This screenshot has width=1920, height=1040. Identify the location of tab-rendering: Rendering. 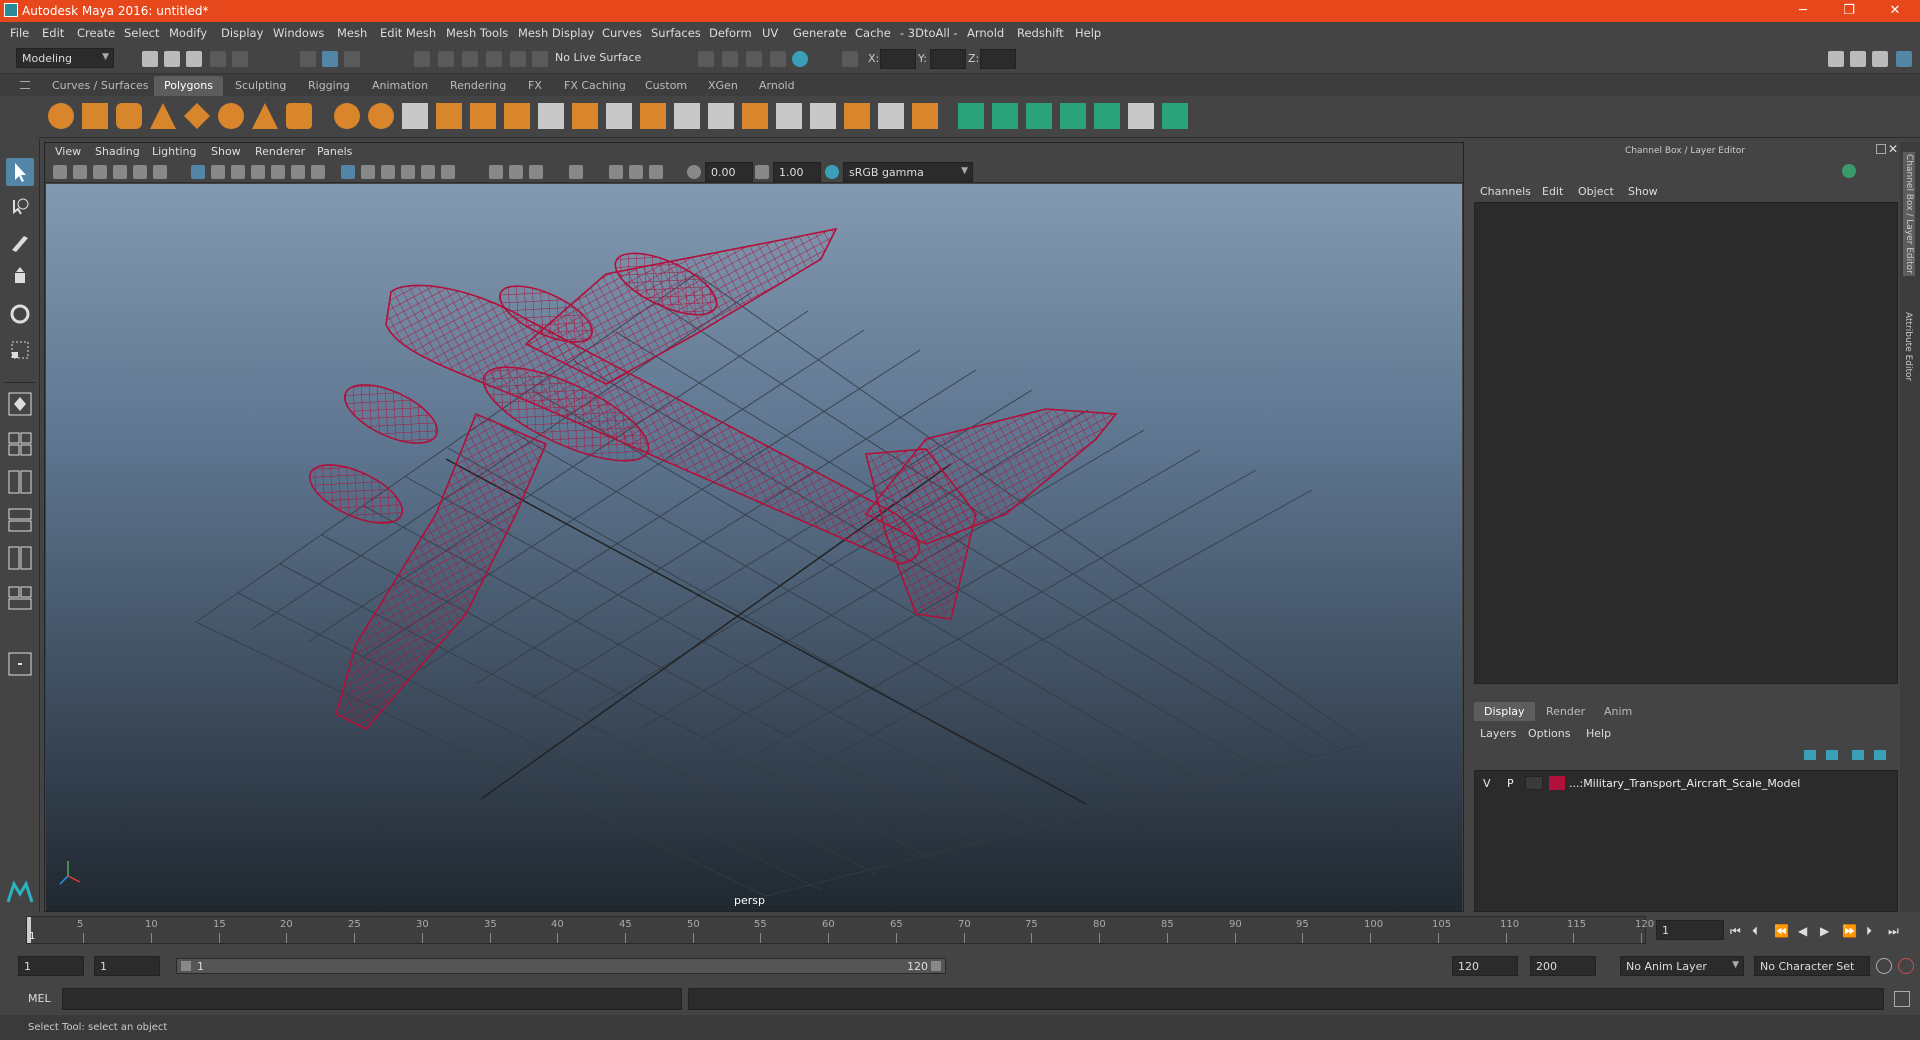
(478, 86).